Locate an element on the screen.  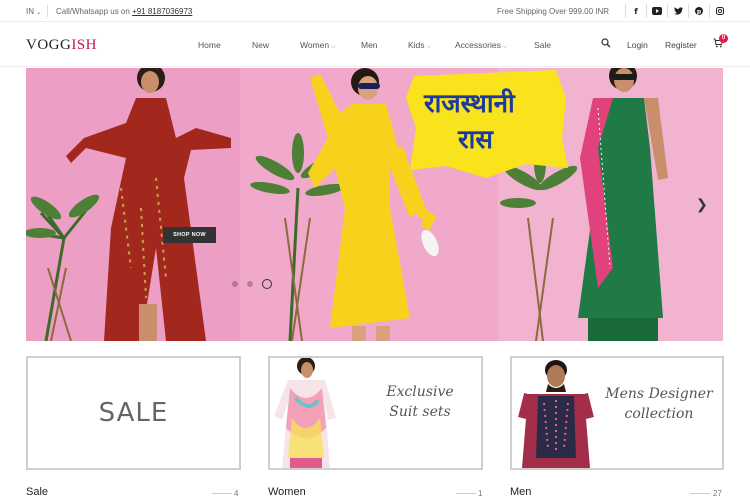
category-label-women: Women is located at coordinates (287, 492).